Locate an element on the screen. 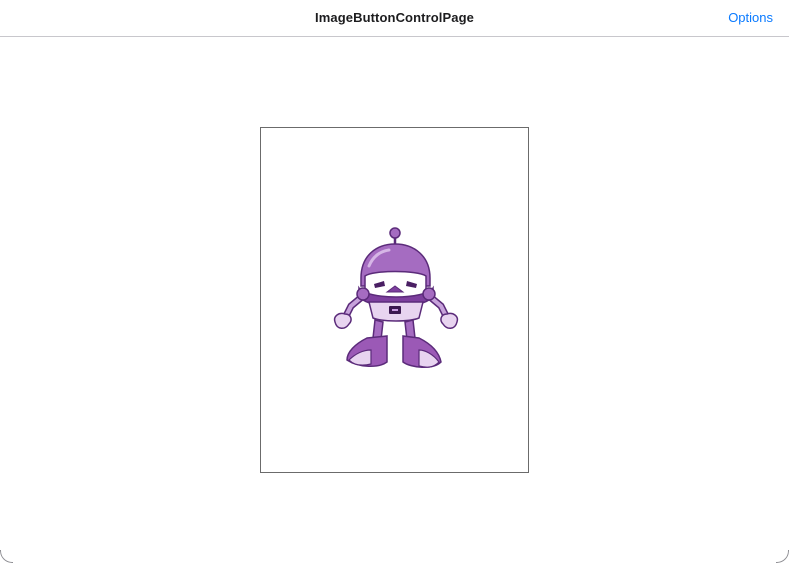 This screenshot has height=563, width=789. navigation-bar: ImageButtonControlPage Options is located at coordinates (394, 18).